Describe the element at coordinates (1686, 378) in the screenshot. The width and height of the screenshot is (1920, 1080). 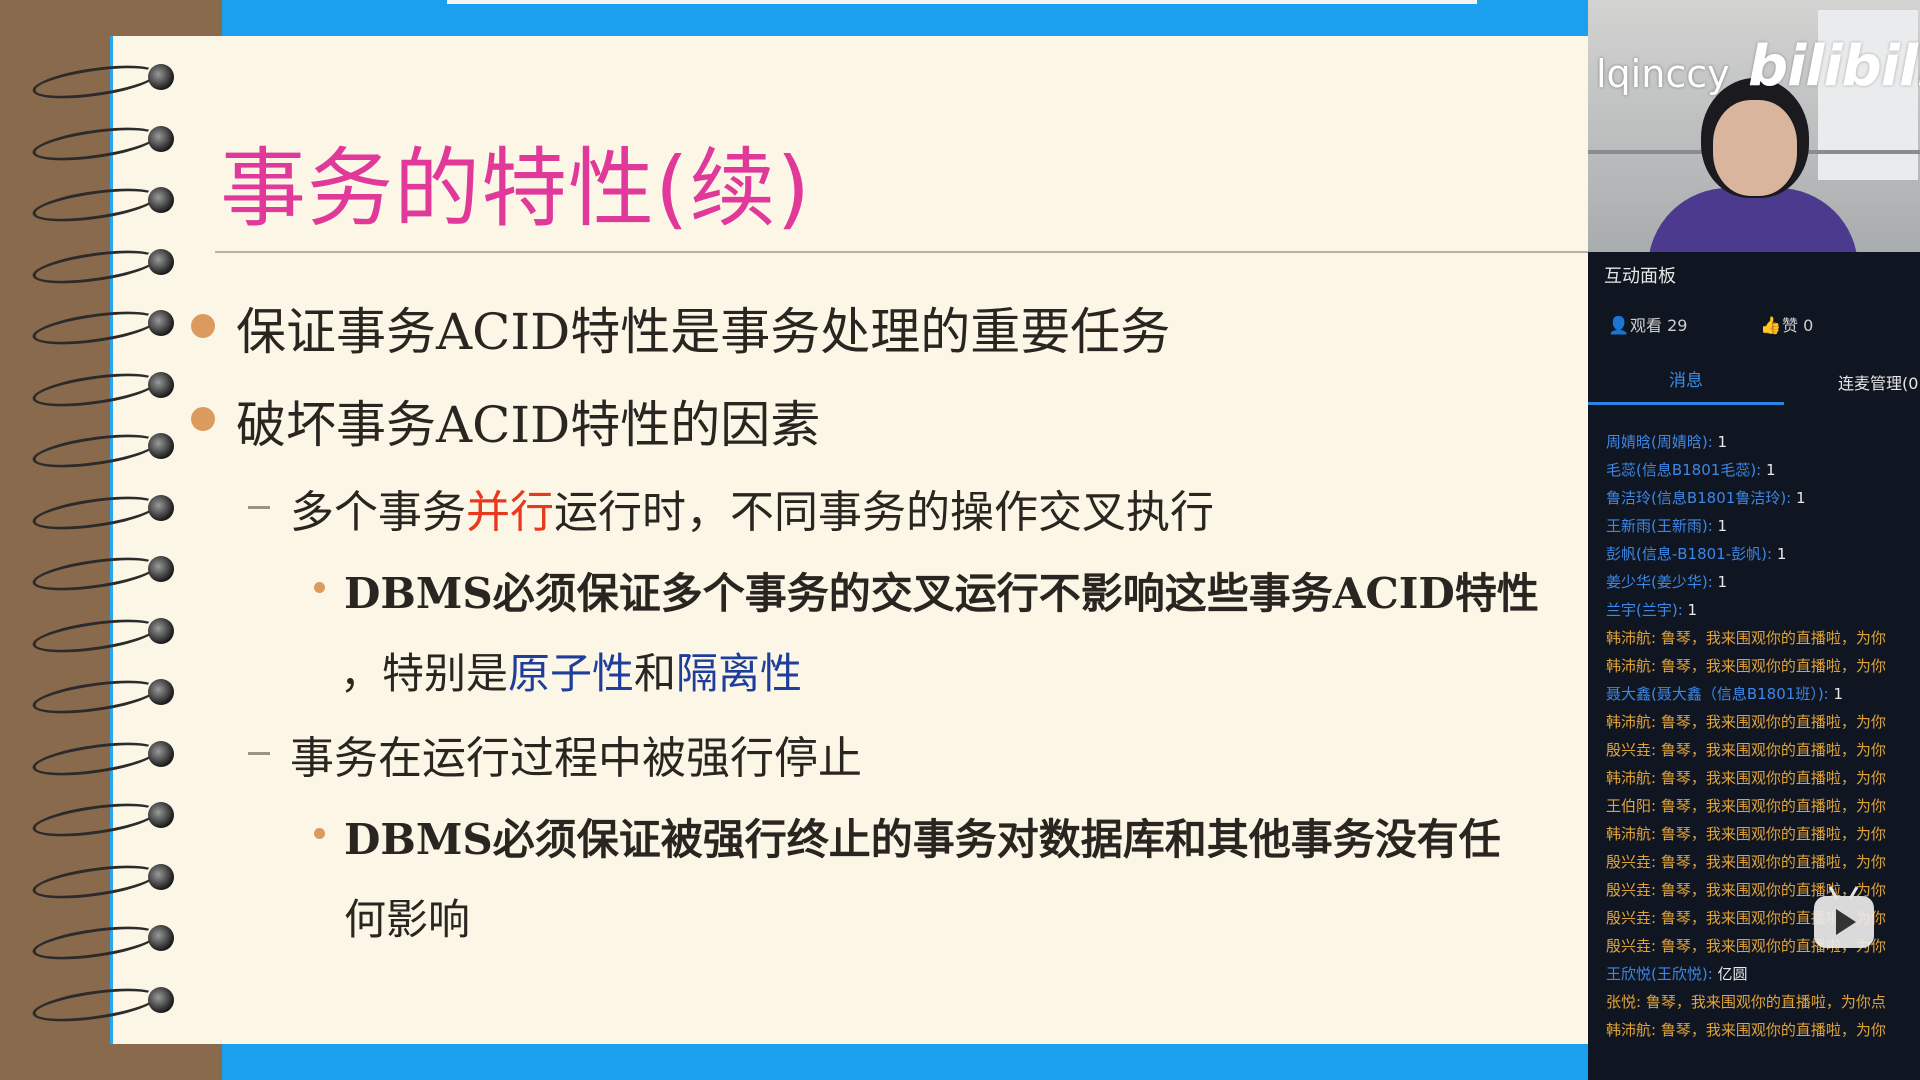
I see `tab-messages: 消息` at that location.